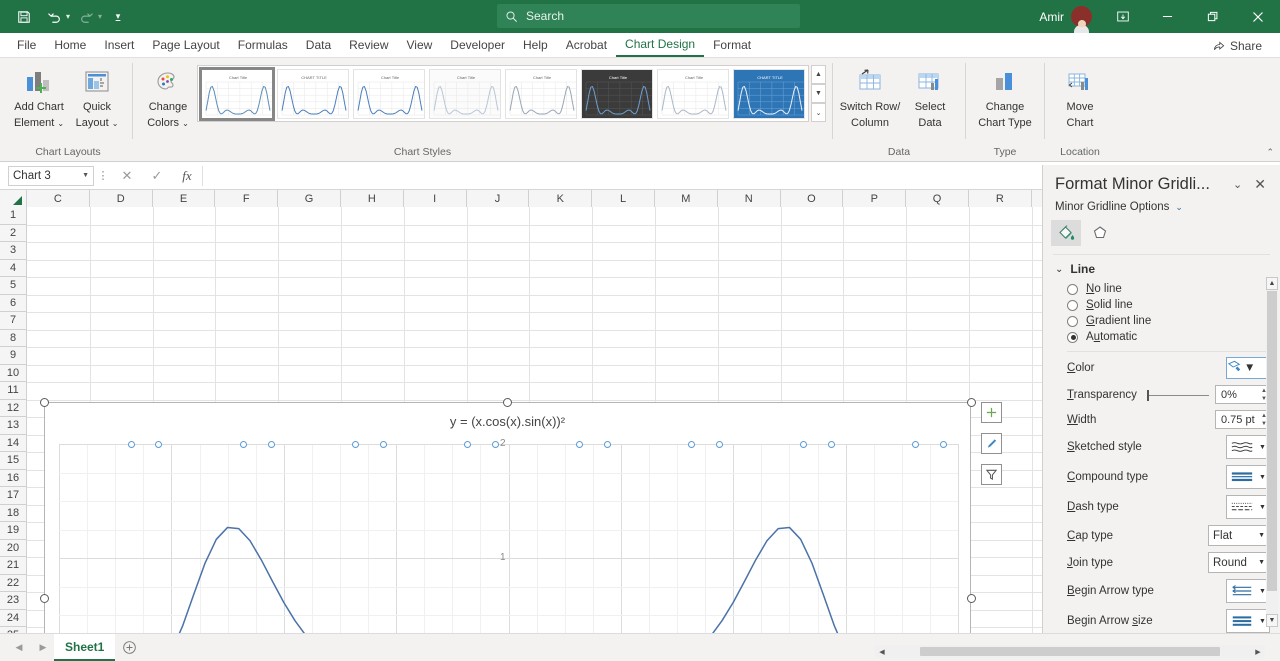 Image resolution: width=1280 pixels, height=661 pixels. Describe the element at coordinates (937, 198) in the screenshot. I see `column-header-Q: Q` at that location.